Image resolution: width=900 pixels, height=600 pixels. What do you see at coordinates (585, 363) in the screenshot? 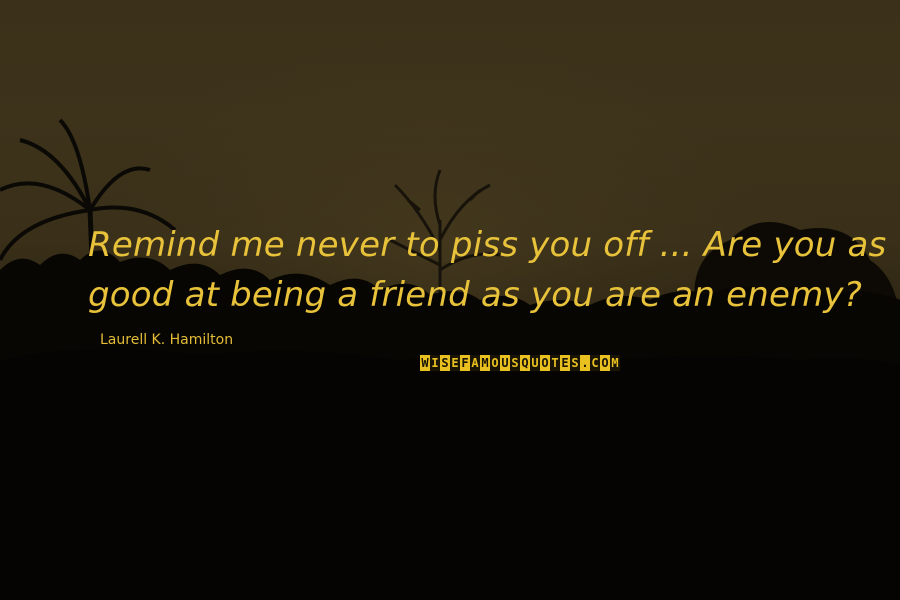
I see `logo-letter: .` at bounding box center [585, 363].